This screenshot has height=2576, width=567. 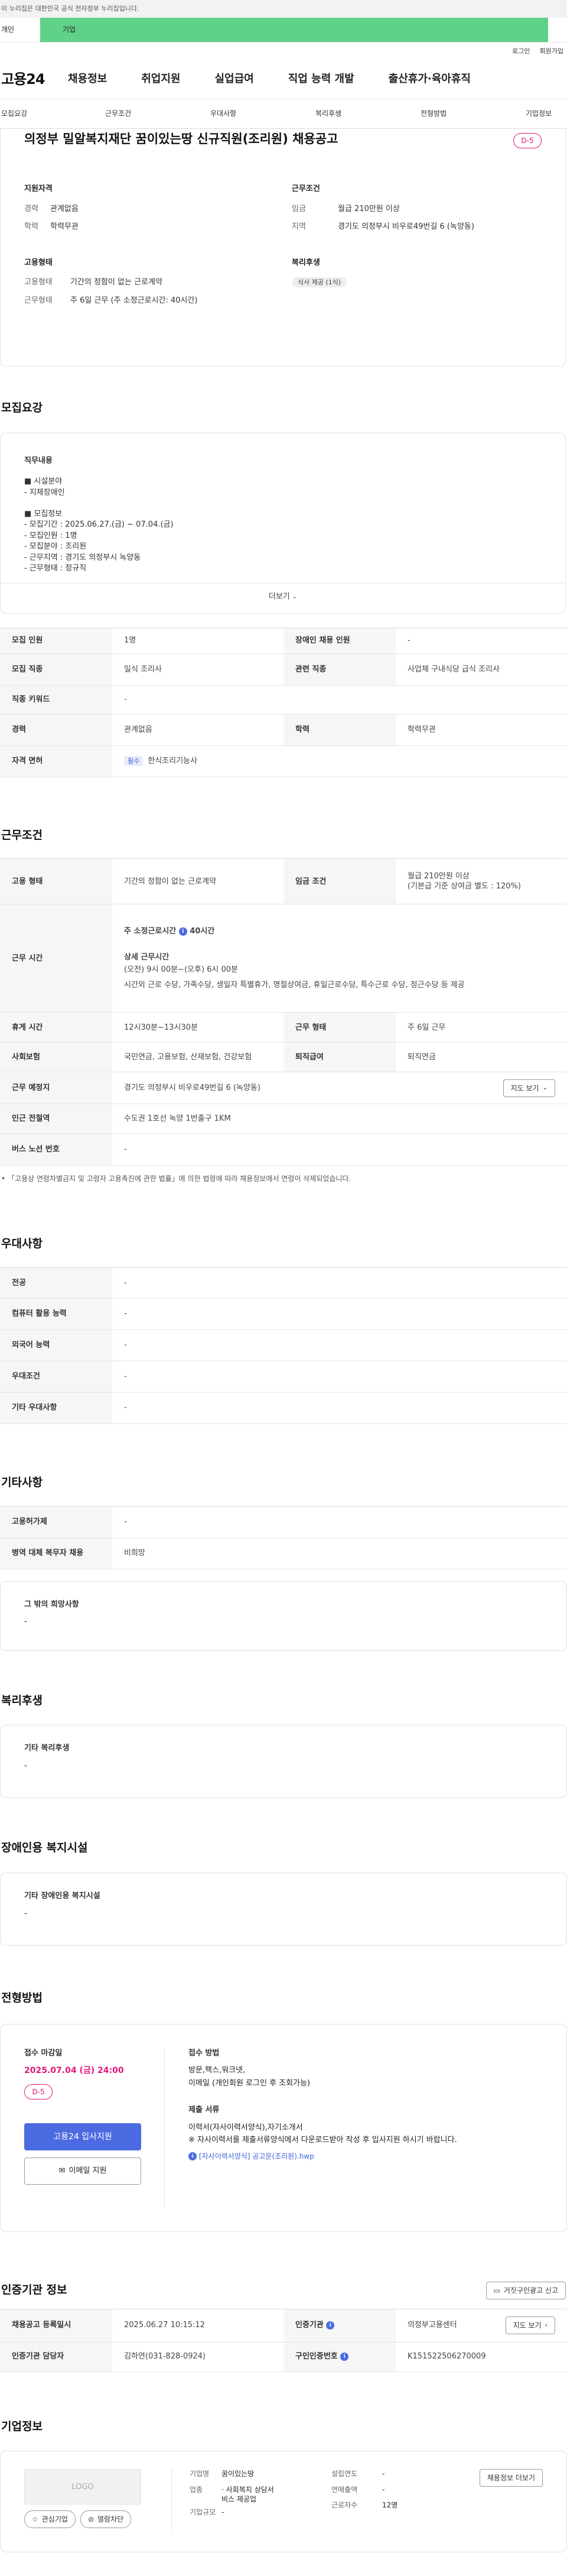 I want to click on tab-company: 기업, so click(x=294, y=30).